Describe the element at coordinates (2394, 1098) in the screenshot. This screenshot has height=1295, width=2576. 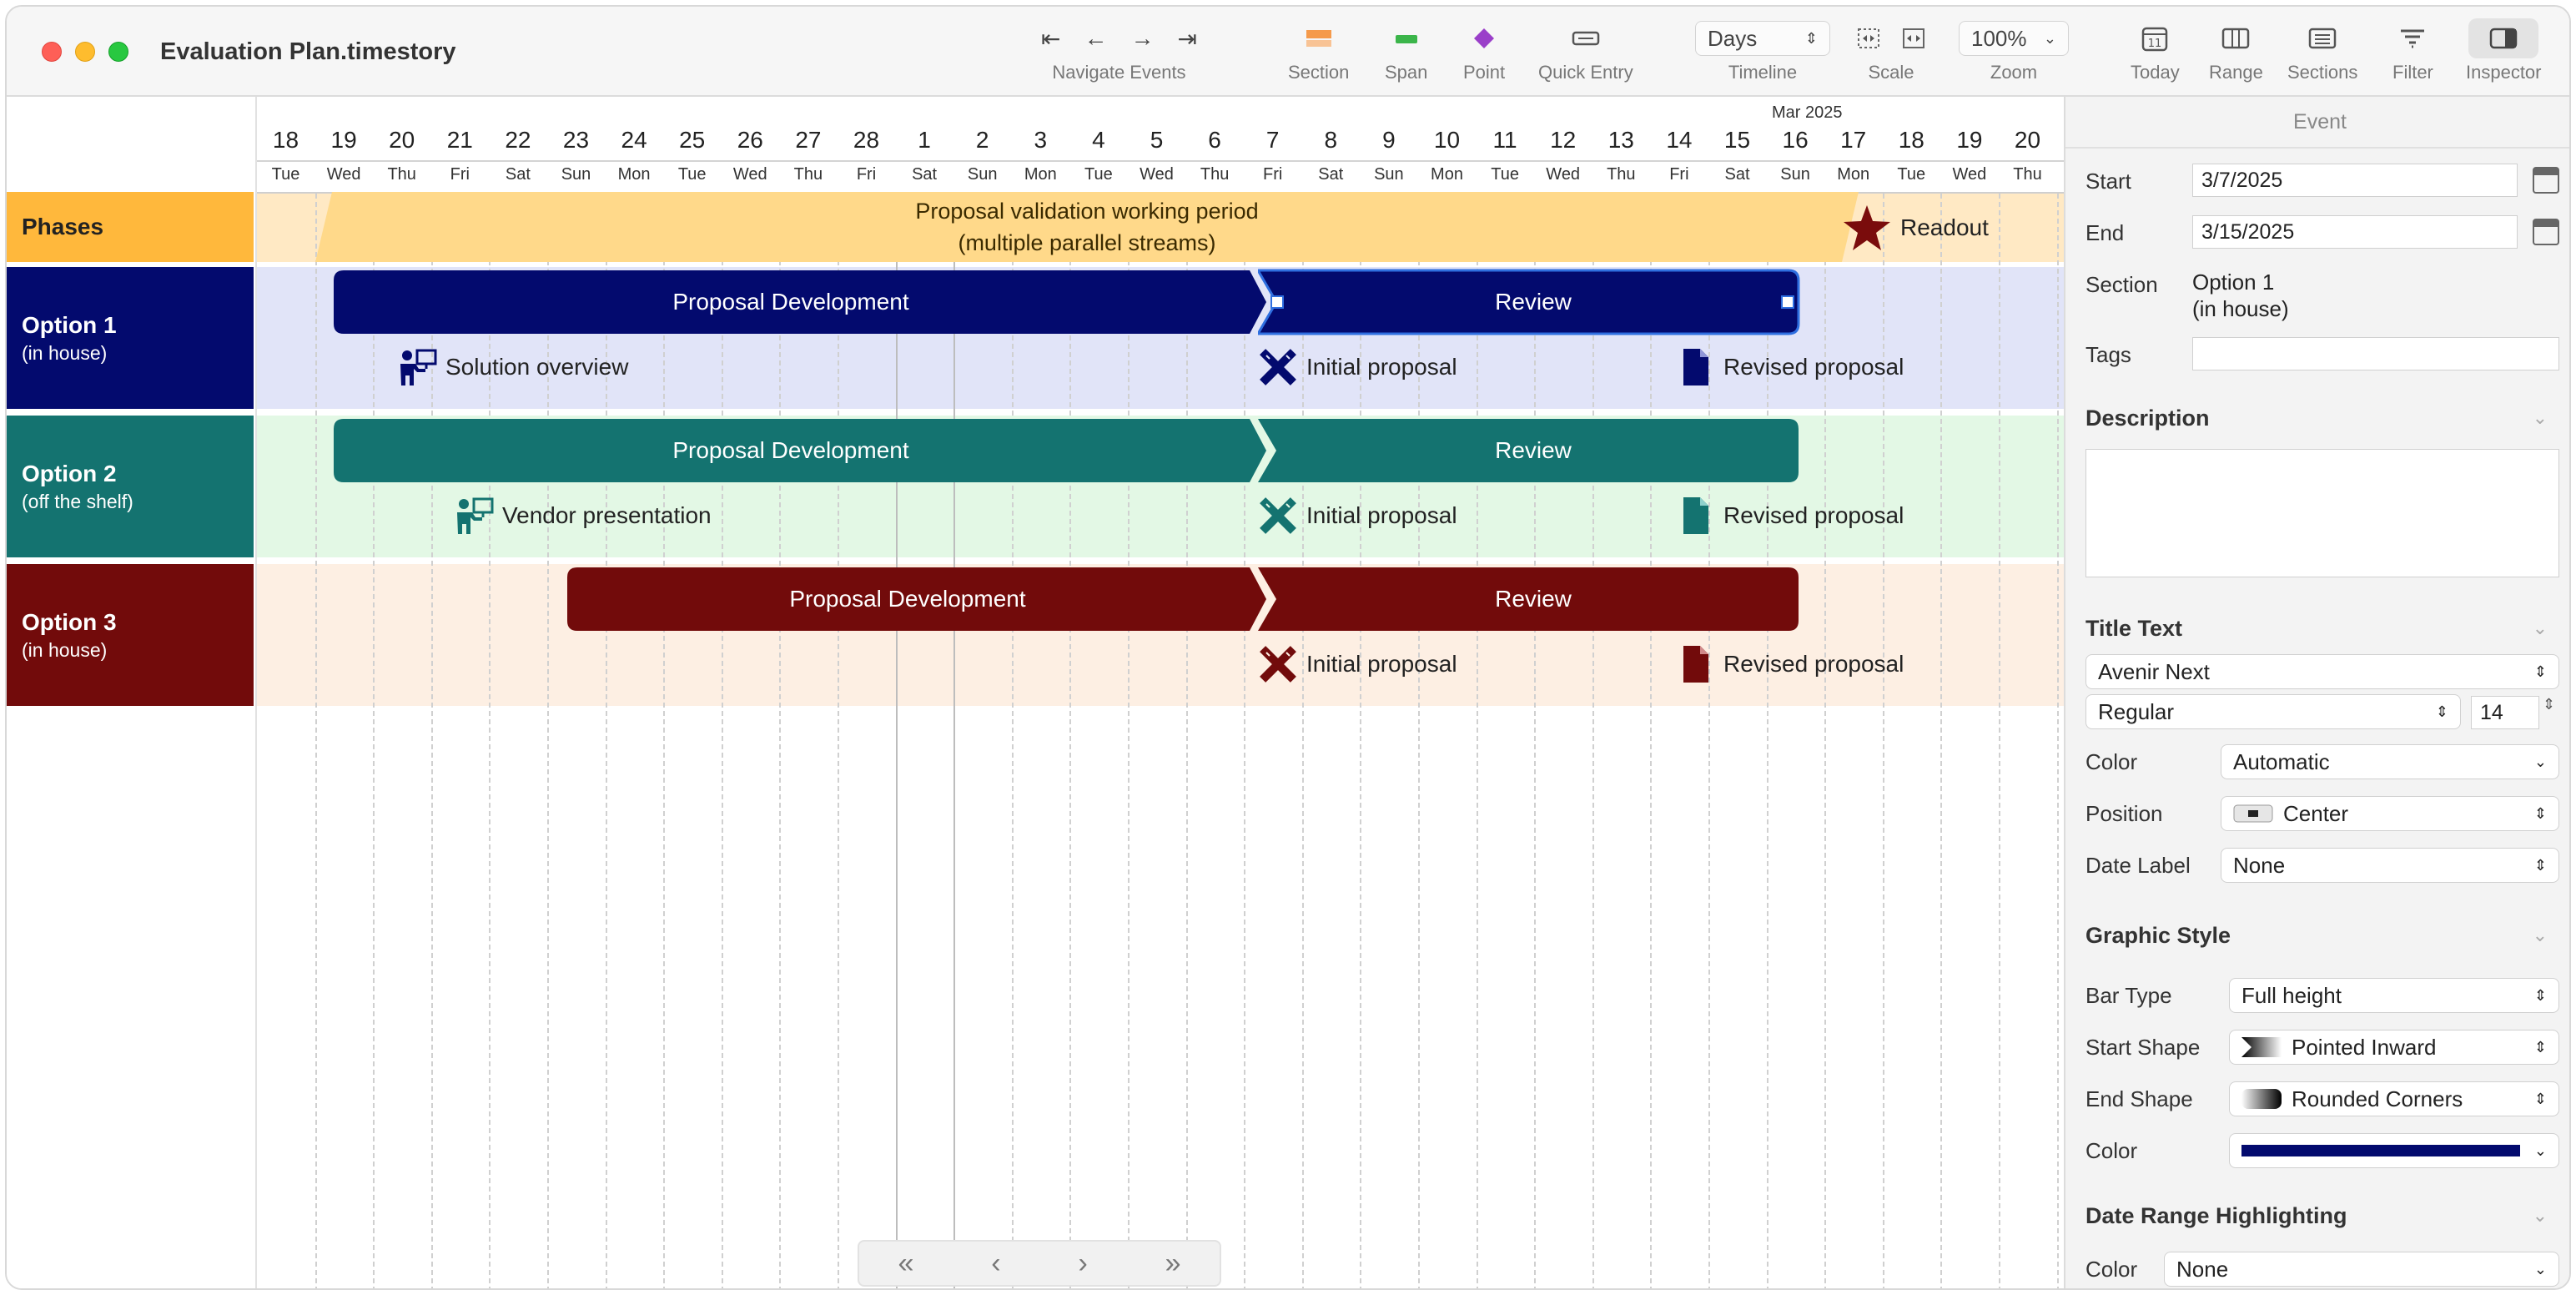
I see `end-shape-select: Rounded Corners ⇕` at that location.